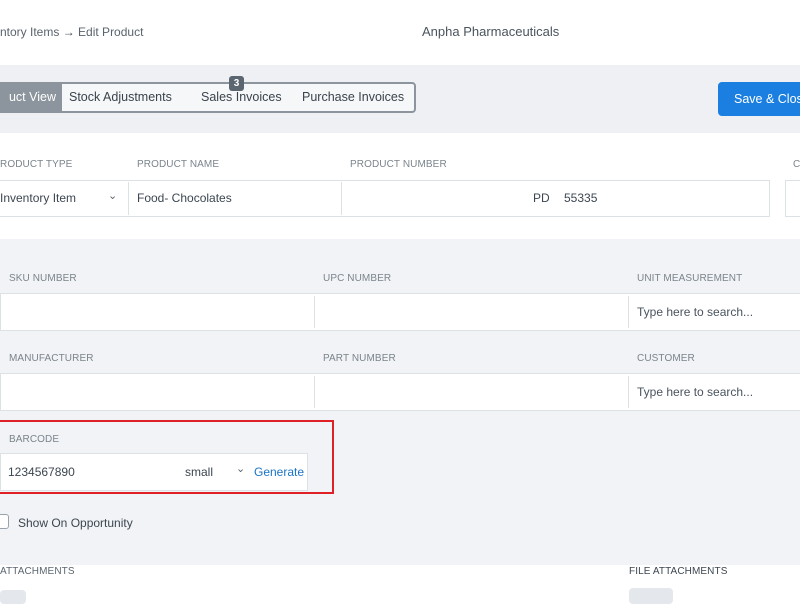 The image size is (800, 604). What do you see at coordinates (13, 597) in the screenshot?
I see `add-attachment-button` at bounding box center [13, 597].